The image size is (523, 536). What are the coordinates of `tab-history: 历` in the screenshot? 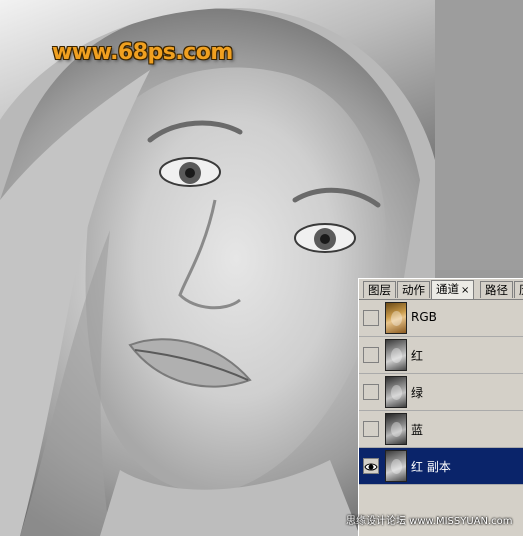 It's located at (518, 289).